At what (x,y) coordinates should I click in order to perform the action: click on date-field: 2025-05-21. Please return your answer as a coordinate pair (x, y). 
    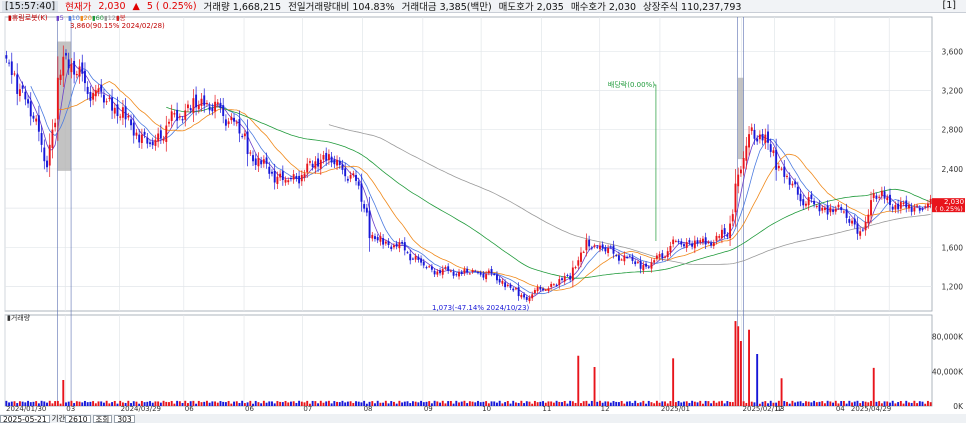
    Looking at the image, I should click on (25, 418).